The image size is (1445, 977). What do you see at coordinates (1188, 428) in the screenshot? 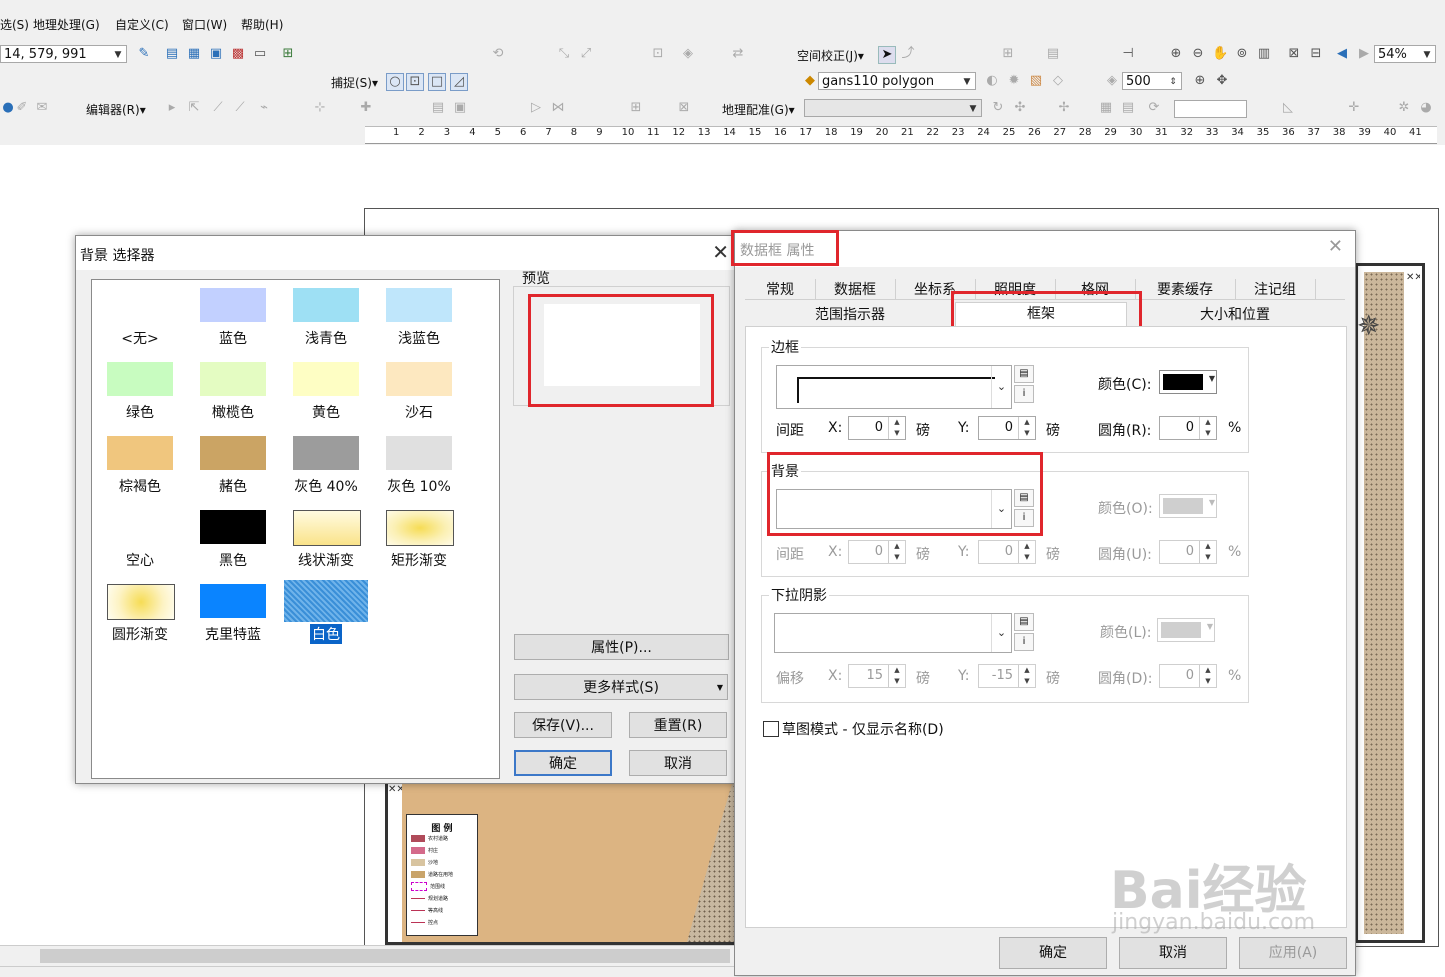
I see `border-radius-spinner: 0 ▲ ▼` at bounding box center [1188, 428].